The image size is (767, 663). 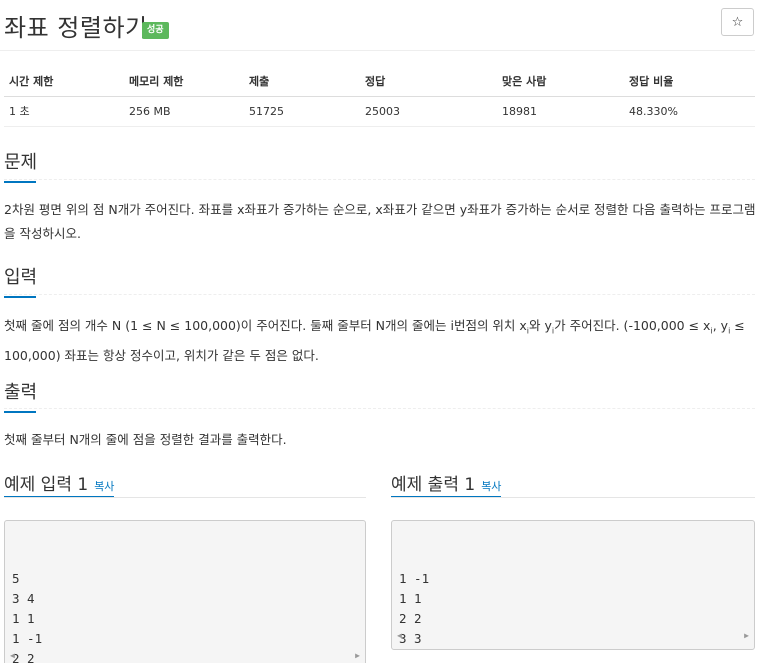 I want to click on input-heading-text: 입력, so click(x=21, y=277).